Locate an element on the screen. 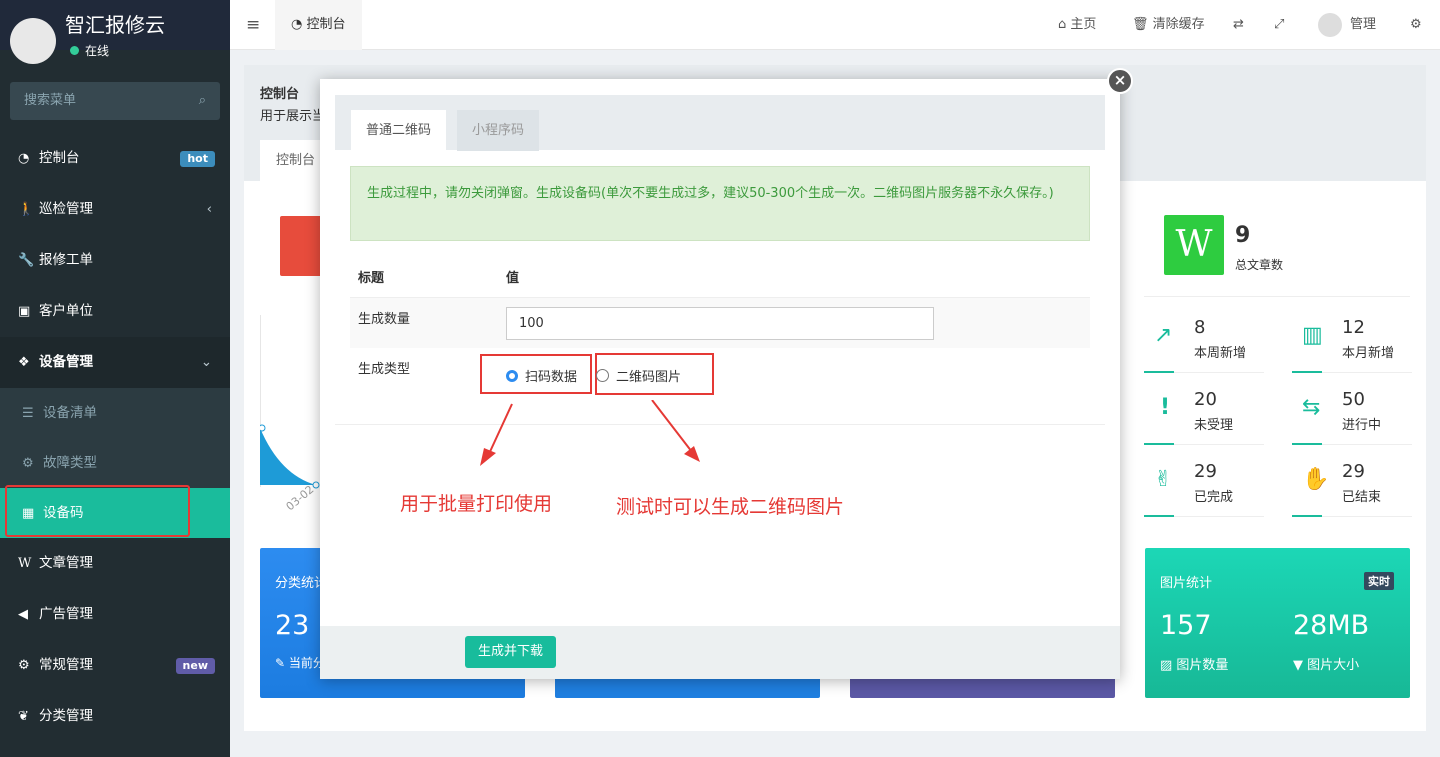 The width and height of the screenshot is (1440, 757). wordpress-icon: W is located at coordinates (25, 563).